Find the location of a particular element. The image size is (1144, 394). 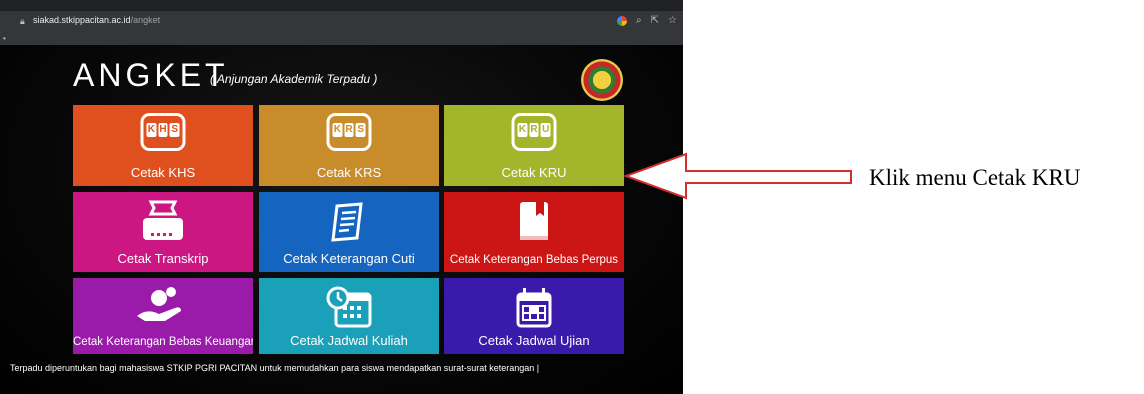

callout-text: Klik menu Cetak KRU is located at coordinates (975, 177).